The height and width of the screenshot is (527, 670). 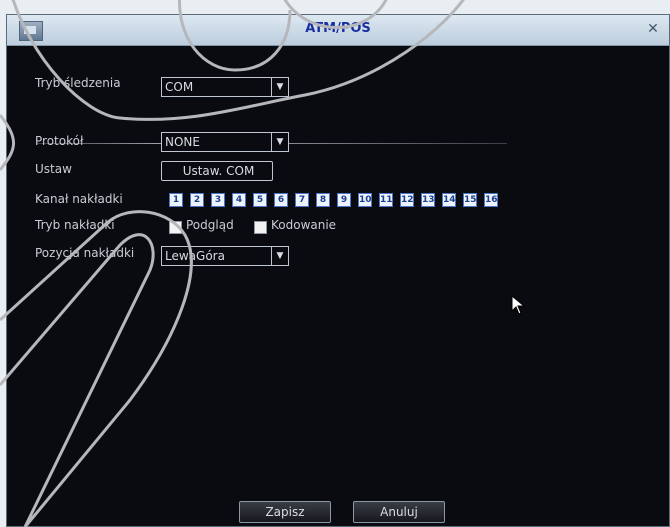 I want to click on overlay-mode-label: Tryb nakładki, so click(x=75, y=225).